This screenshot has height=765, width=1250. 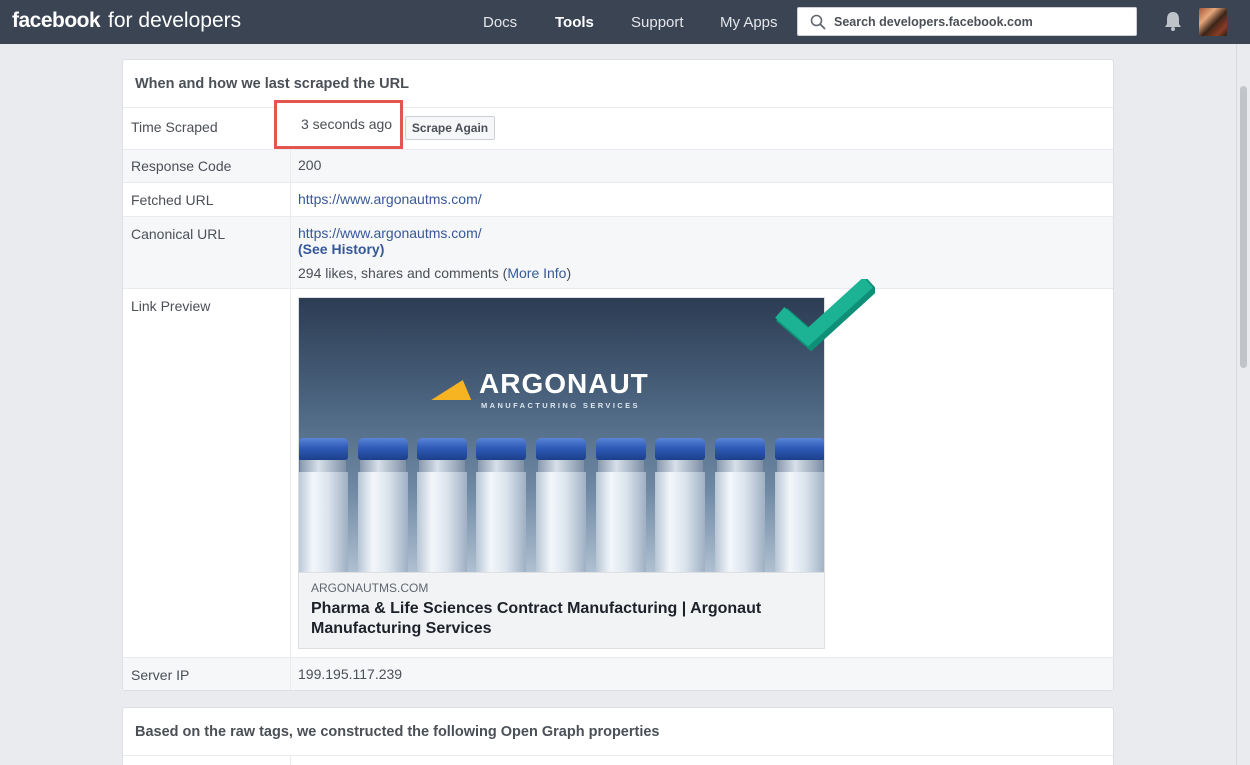 I want to click on label-response-code: Response Code, so click(x=181, y=166).